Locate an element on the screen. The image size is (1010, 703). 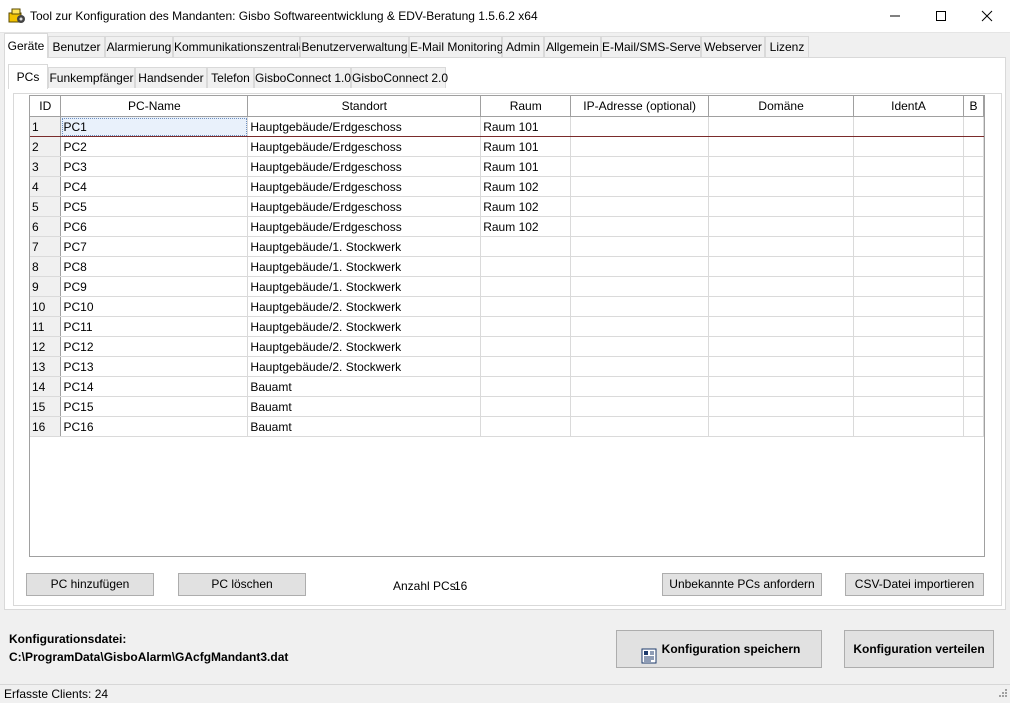
cell-id: 9 is located at coordinates (46, 286).